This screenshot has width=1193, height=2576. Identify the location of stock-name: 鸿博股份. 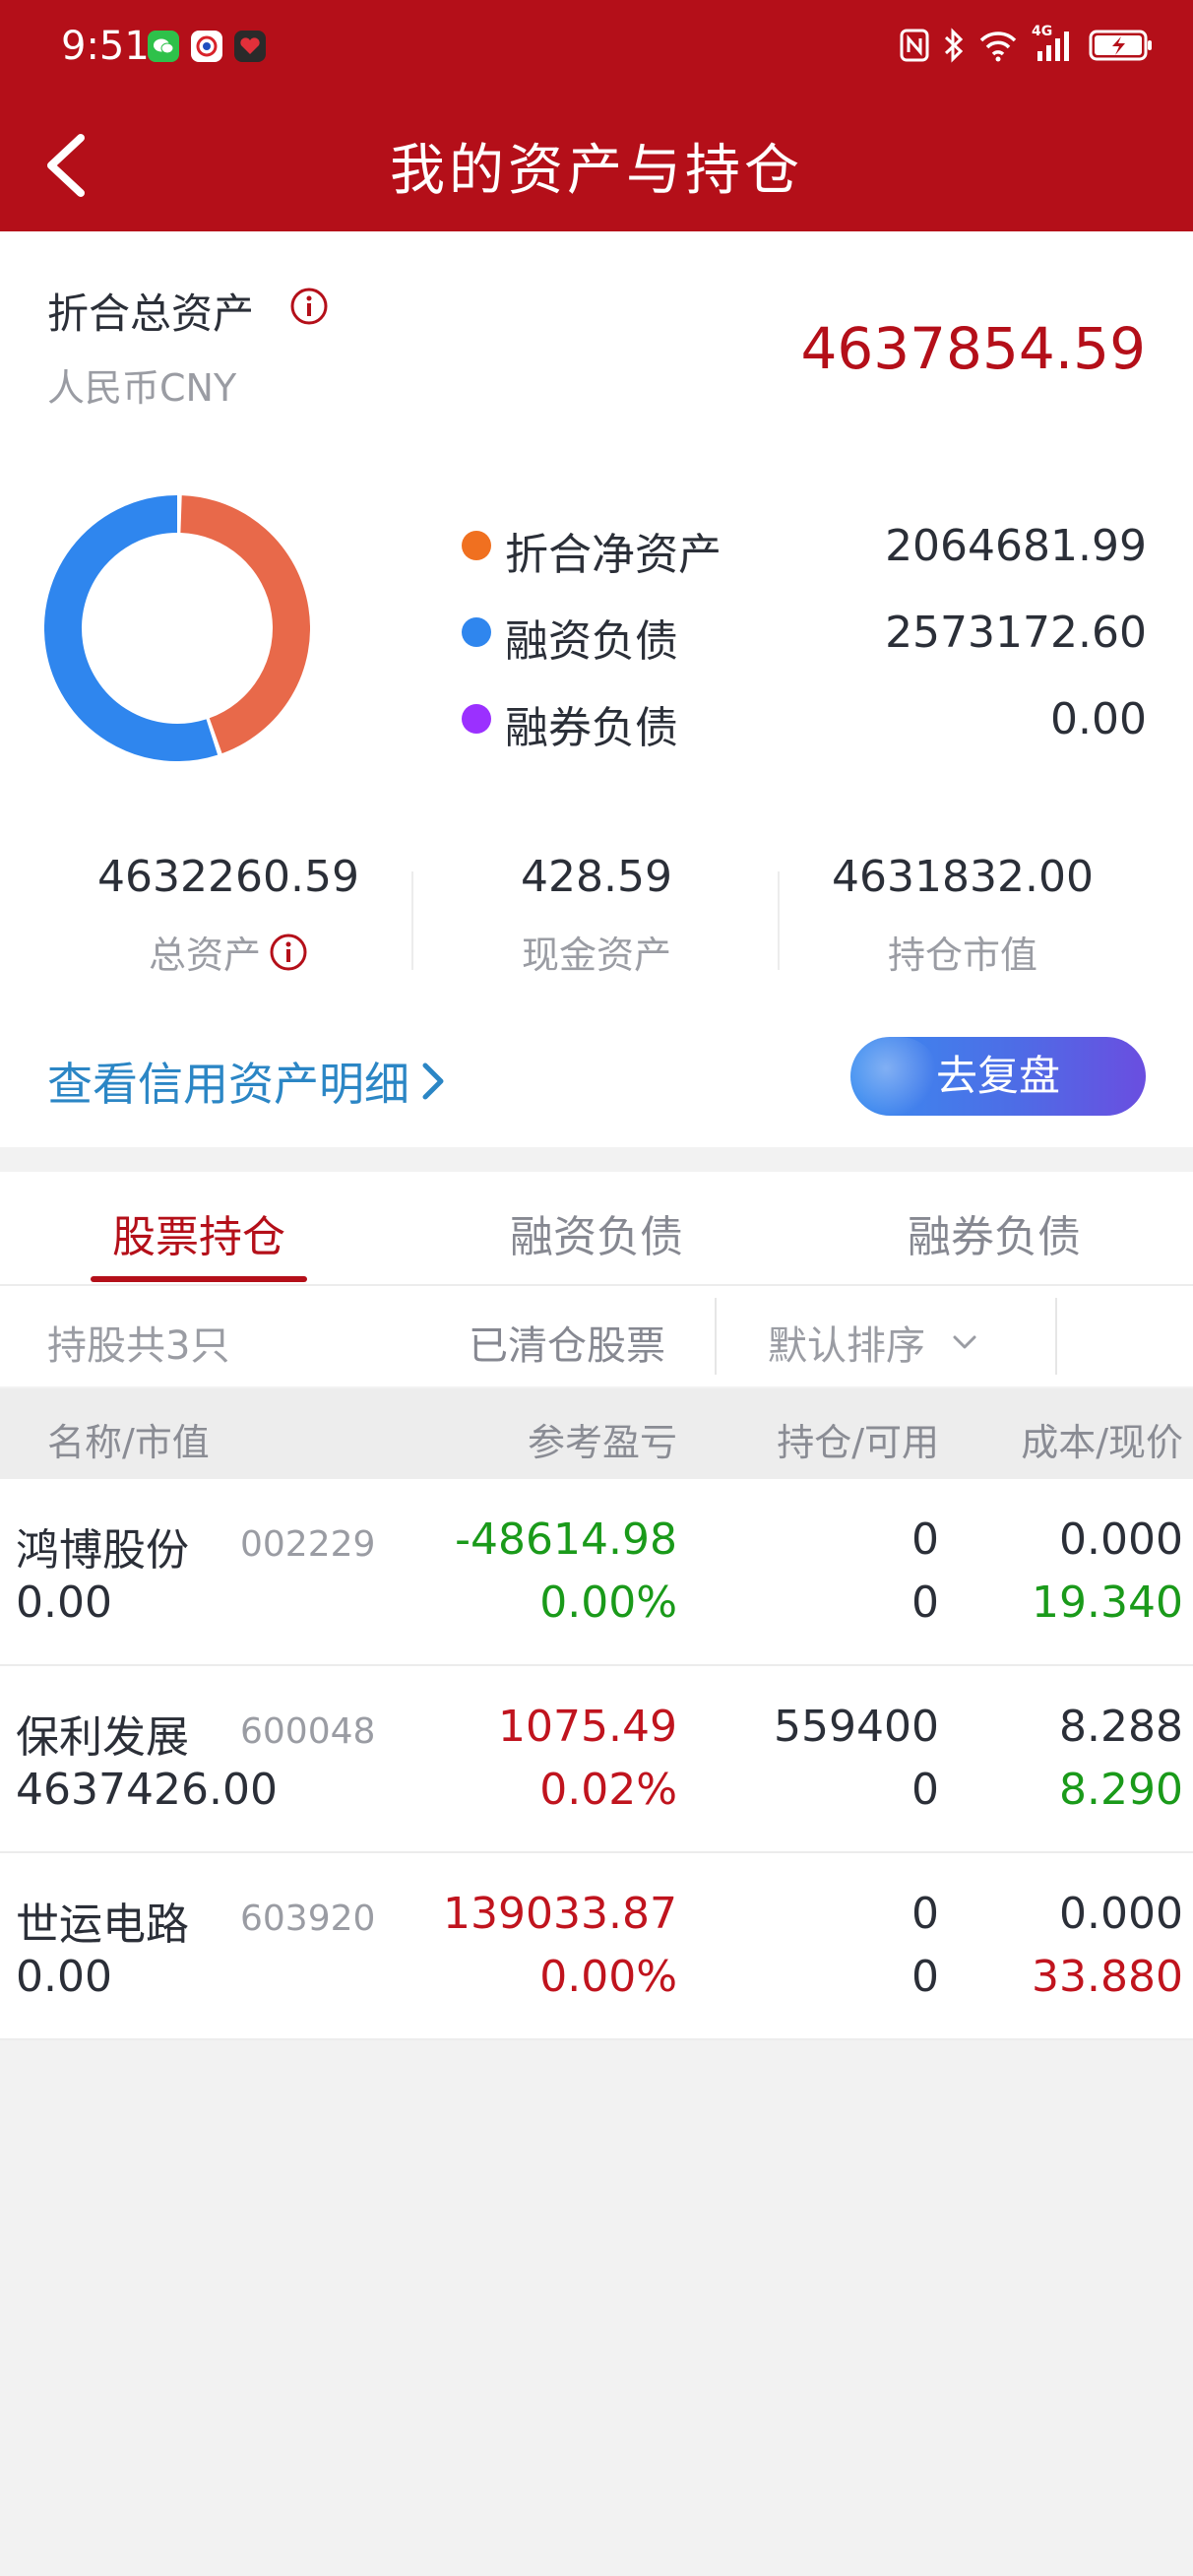
(102, 1550).